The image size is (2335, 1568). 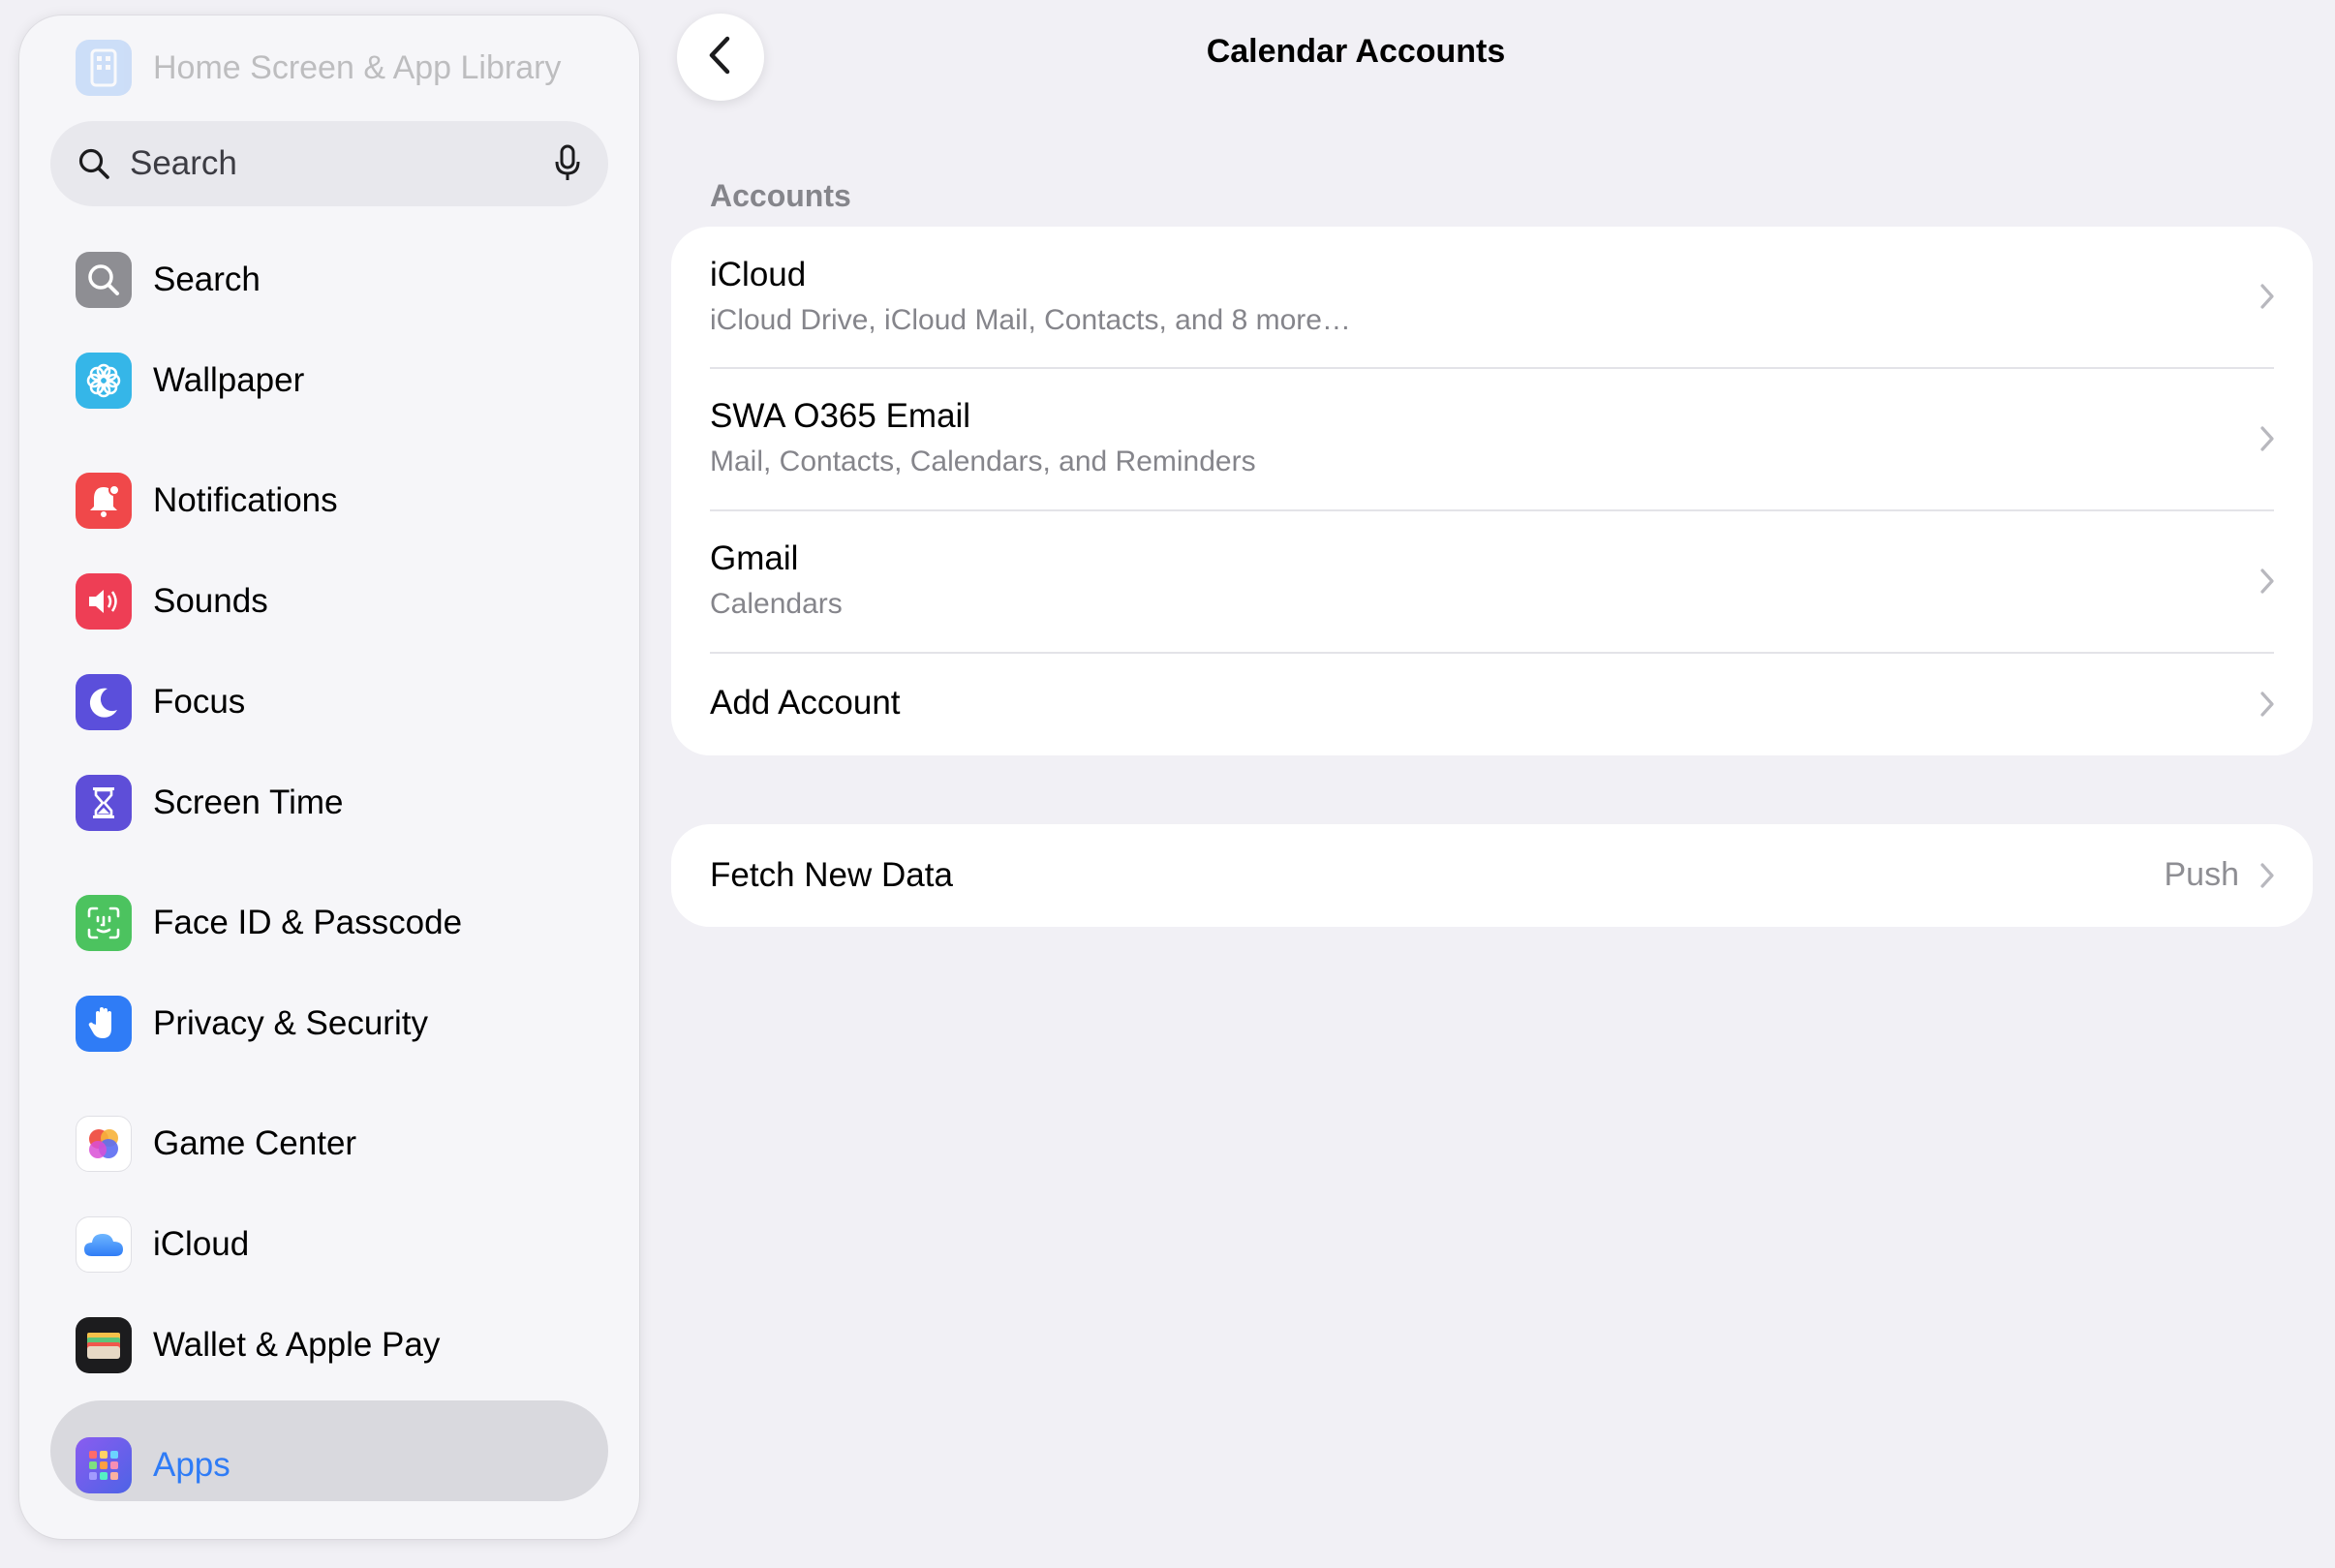 What do you see at coordinates (93, 163) in the screenshot?
I see `magnifier-icon` at bounding box center [93, 163].